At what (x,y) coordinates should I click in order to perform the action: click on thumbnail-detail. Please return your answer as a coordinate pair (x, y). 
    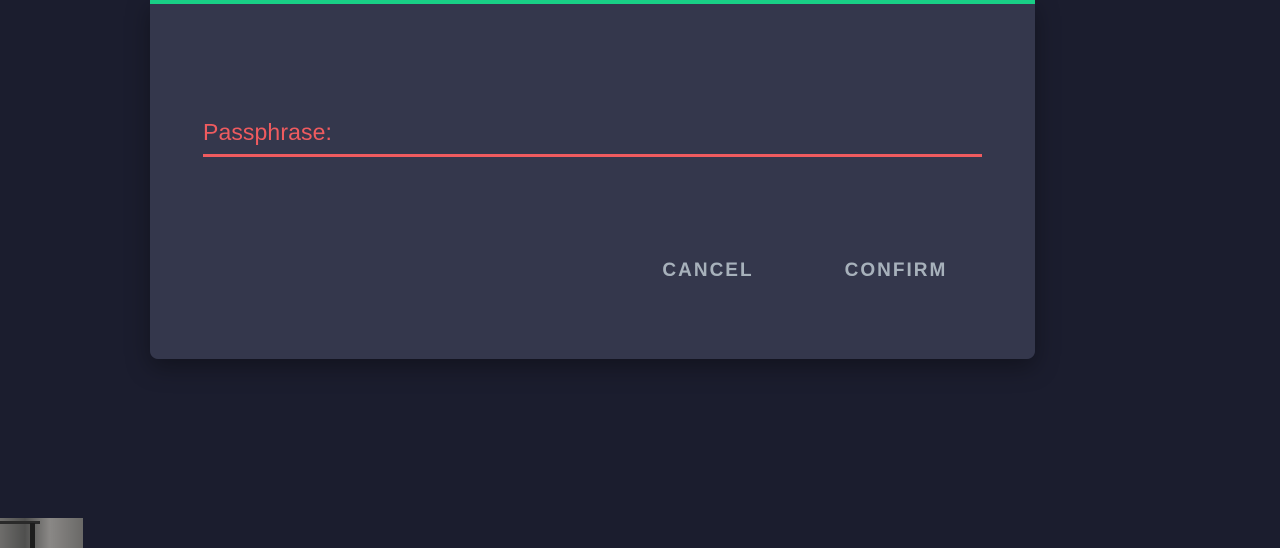
    Looking at the image, I should click on (32, 535).